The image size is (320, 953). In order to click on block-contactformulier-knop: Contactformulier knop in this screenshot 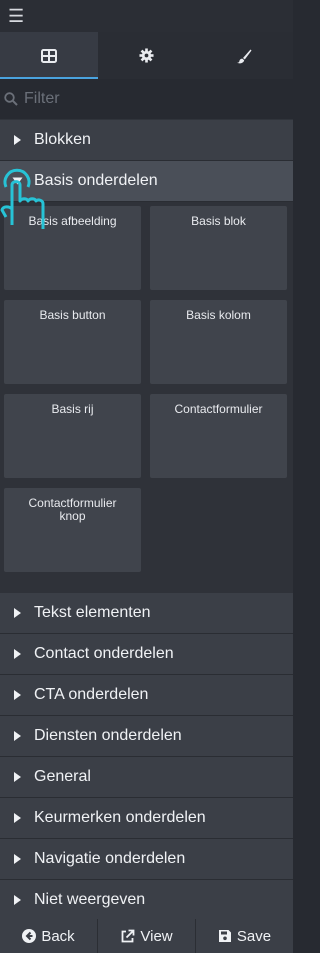, I will do `click(72, 530)`.